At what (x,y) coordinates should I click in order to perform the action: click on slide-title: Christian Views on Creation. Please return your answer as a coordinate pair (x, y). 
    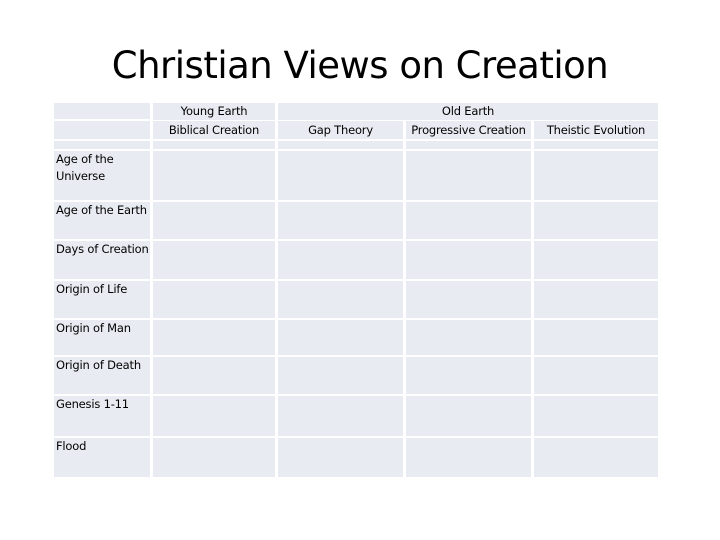
    Looking at the image, I should click on (360, 65).